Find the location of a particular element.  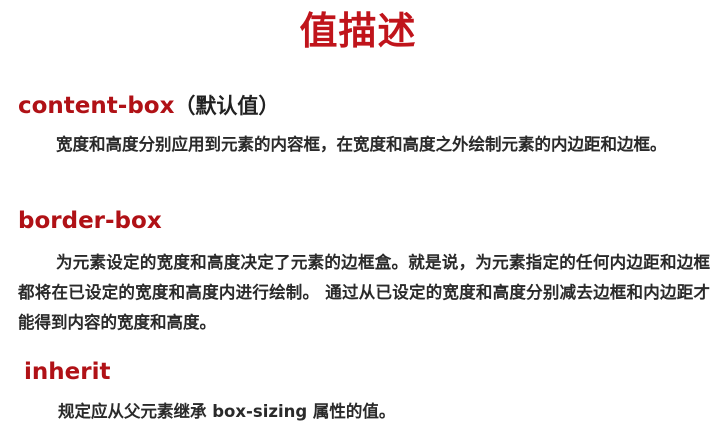

keyword-inherit: inherit is located at coordinates (67, 372).